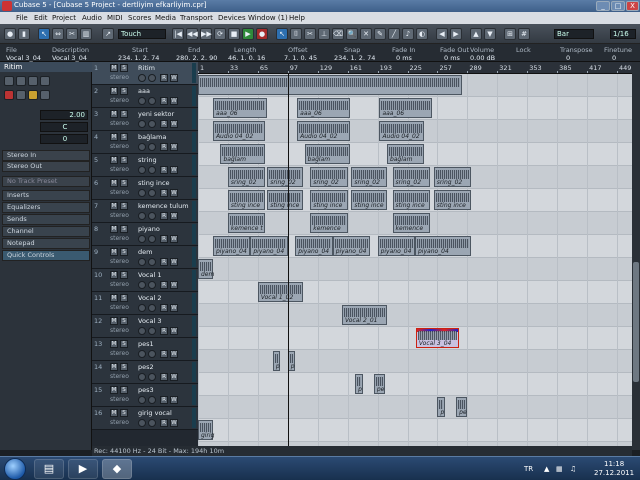  Describe the element at coordinates (574, 34) in the screenshot. I see `snap-type-select: Bar` at that location.